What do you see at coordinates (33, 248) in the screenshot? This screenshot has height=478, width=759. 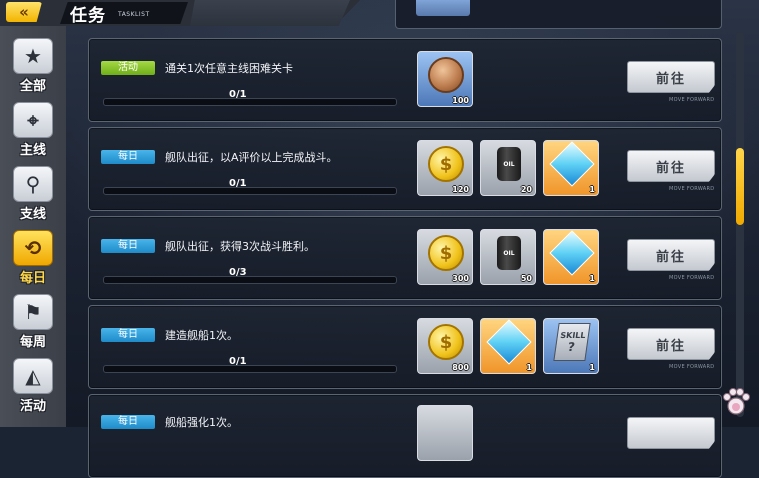 I see `clock-refresh-icon: ⟲` at bounding box center [33, 248].